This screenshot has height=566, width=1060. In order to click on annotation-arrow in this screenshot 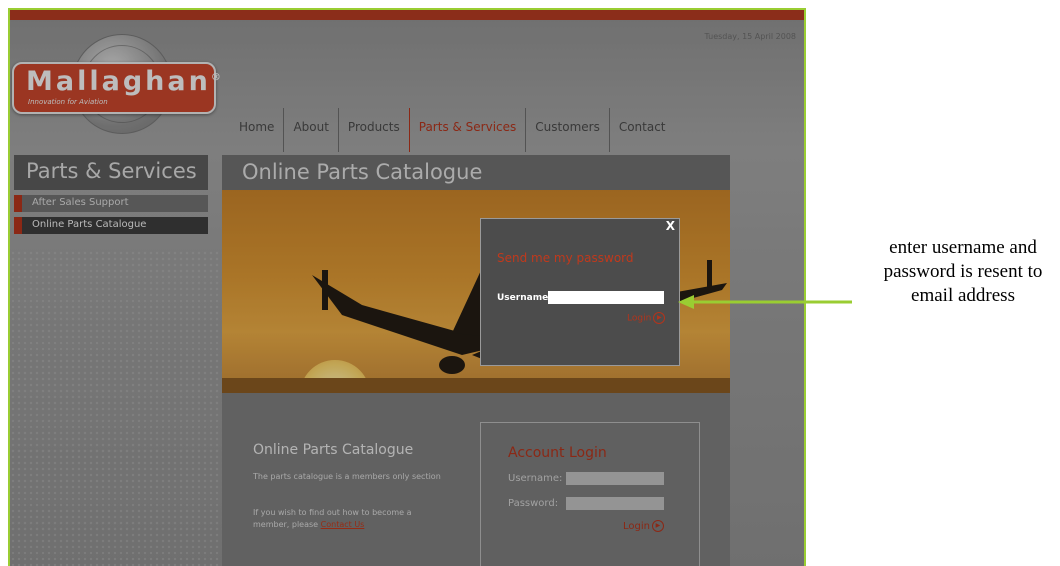, I will do `click(765, 302)`.